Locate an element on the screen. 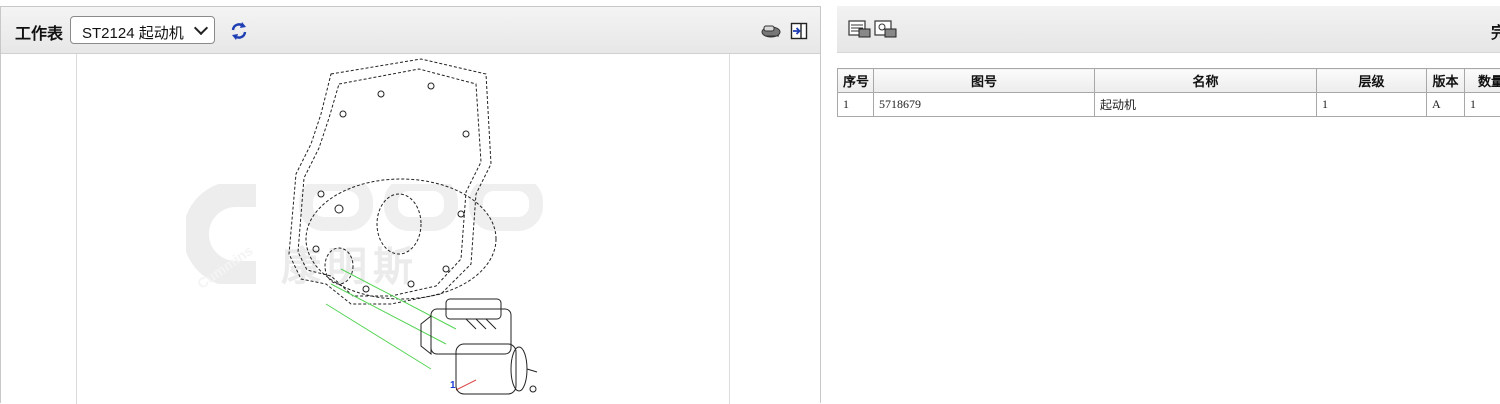  chevron-down-icon is located at coordinates (201, 28).